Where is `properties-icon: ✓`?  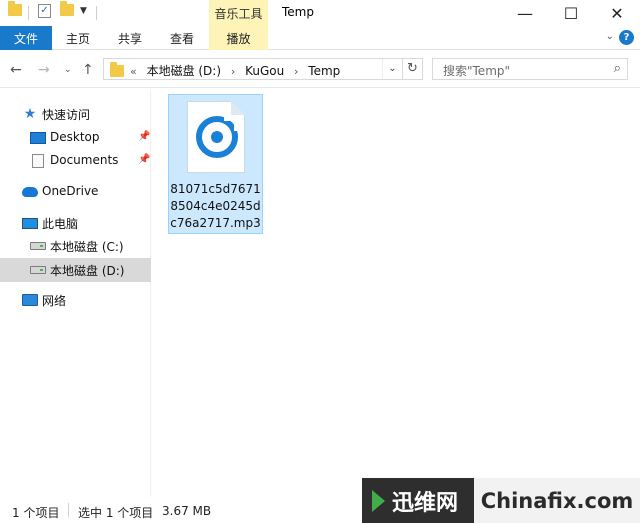 properties-icon: ✓ is located at coordinates (44, 11).